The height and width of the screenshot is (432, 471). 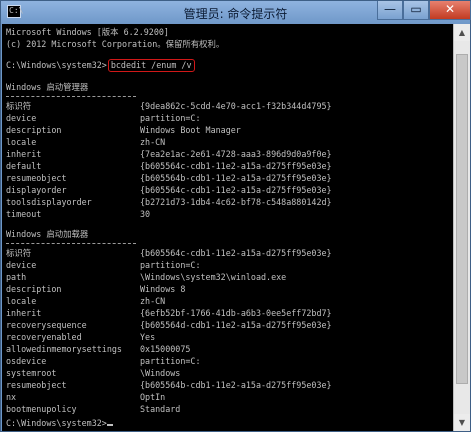 I want to click on scroll-down-arrow-icon: ▼, so click(x=462, y=422).